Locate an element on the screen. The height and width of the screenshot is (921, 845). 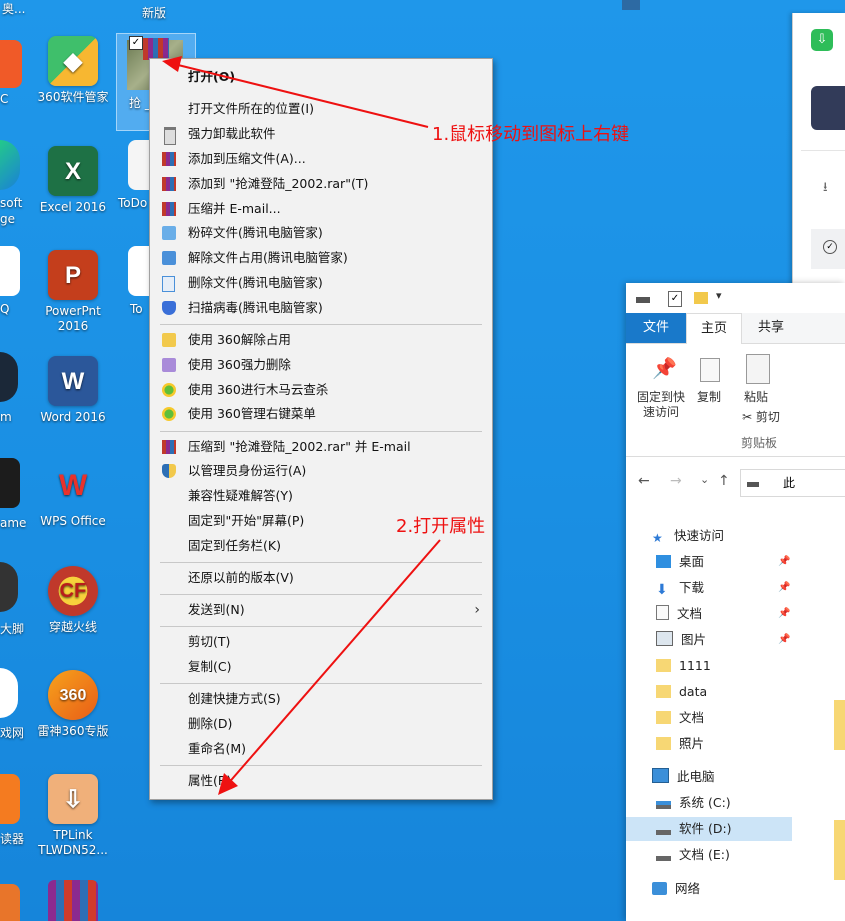
steam-icon is located at coordinates (9, 377).